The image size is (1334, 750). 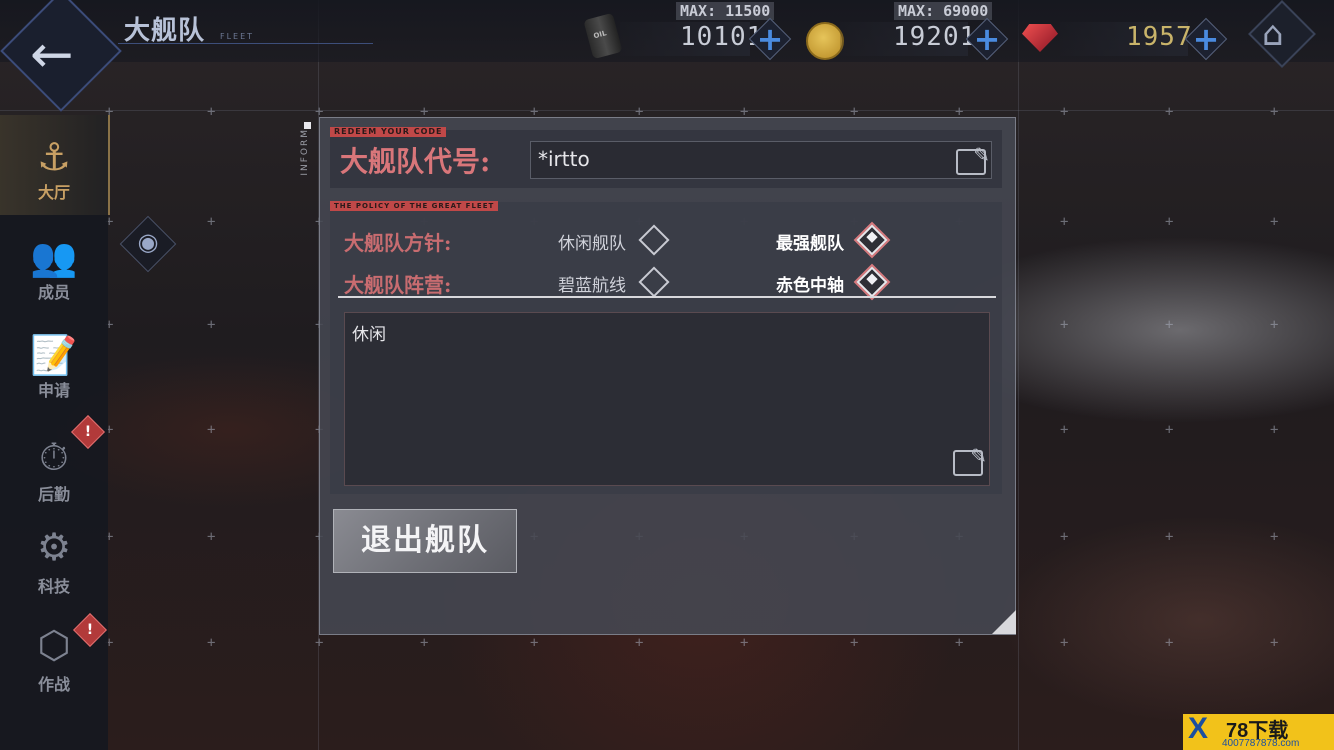 I want to click on policy-label: 大舰队方针:, so click(x=398, y=243).